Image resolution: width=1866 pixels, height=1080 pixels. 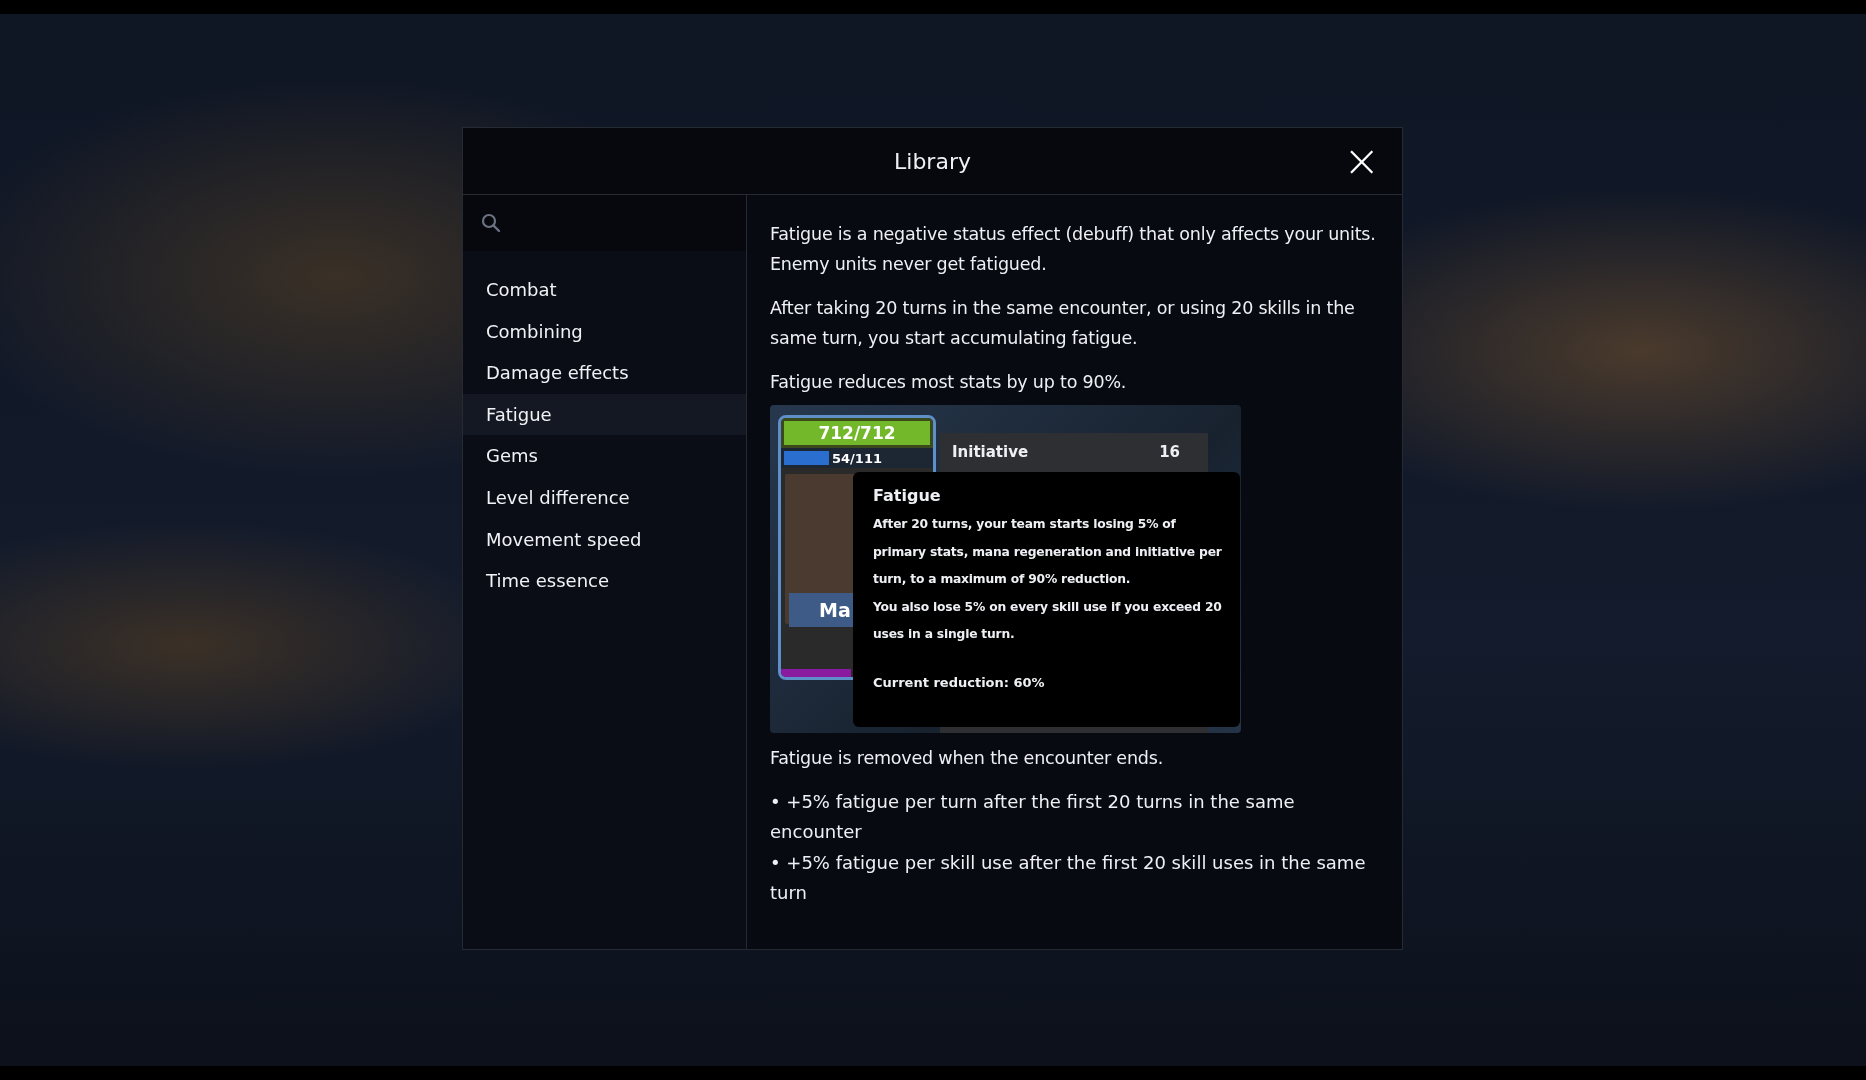 I want to click on search-icon, so click(x=491, y=223).